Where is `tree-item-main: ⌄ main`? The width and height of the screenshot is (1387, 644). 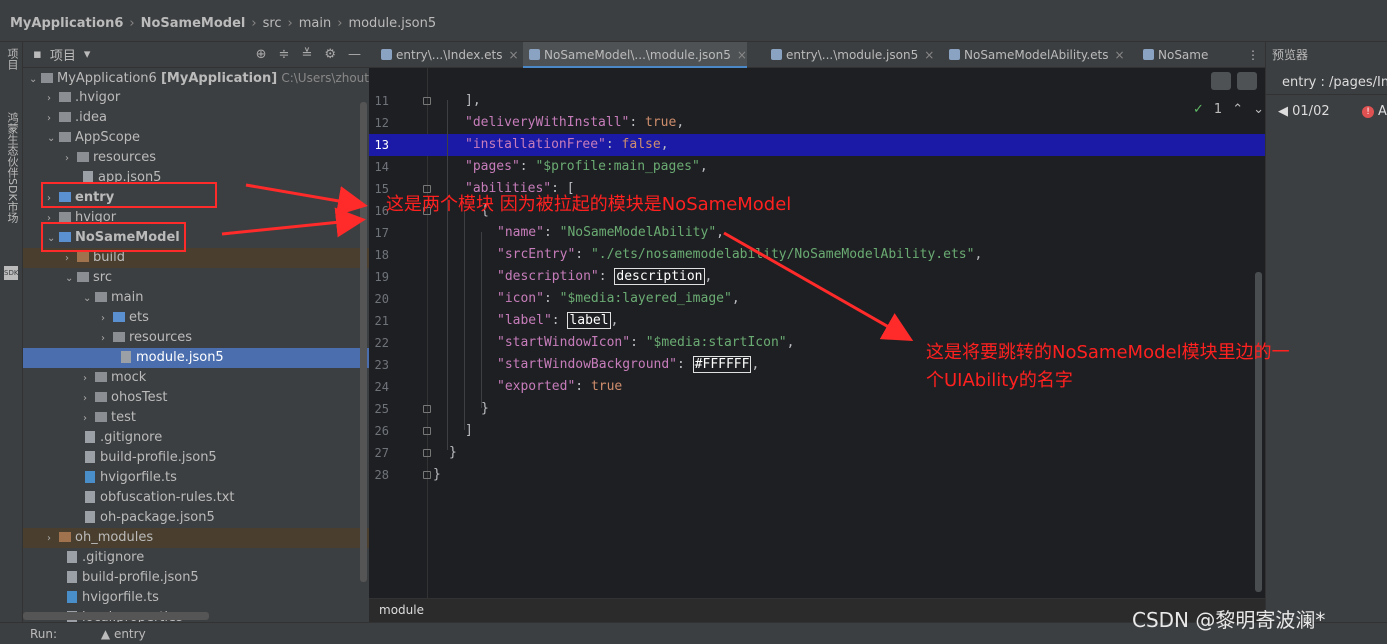
tree-item-main: ⌄ main is located at coordinates (196, 298).